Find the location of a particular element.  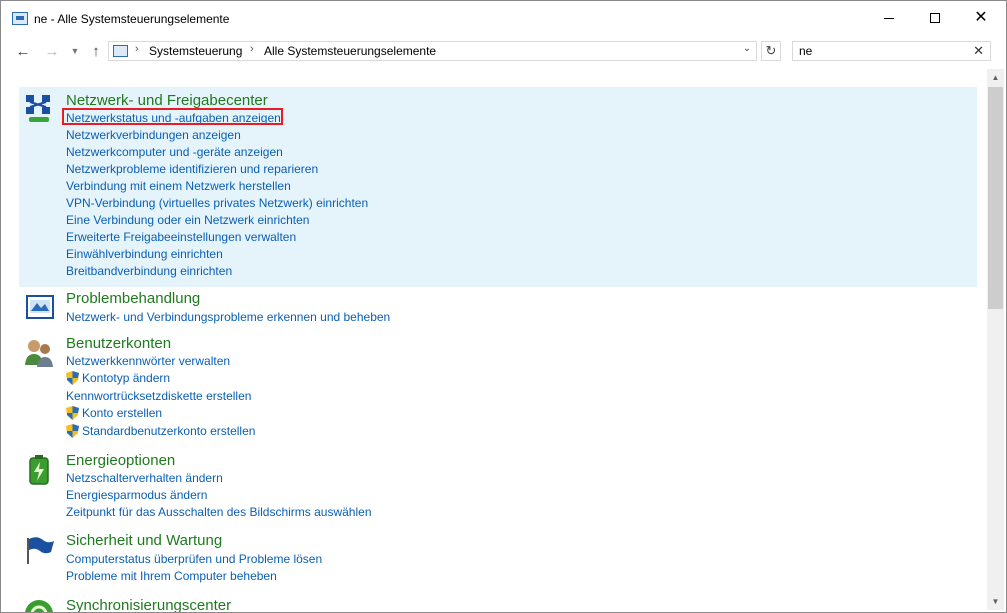

maximize-icon is located at coordinates (935, 18).